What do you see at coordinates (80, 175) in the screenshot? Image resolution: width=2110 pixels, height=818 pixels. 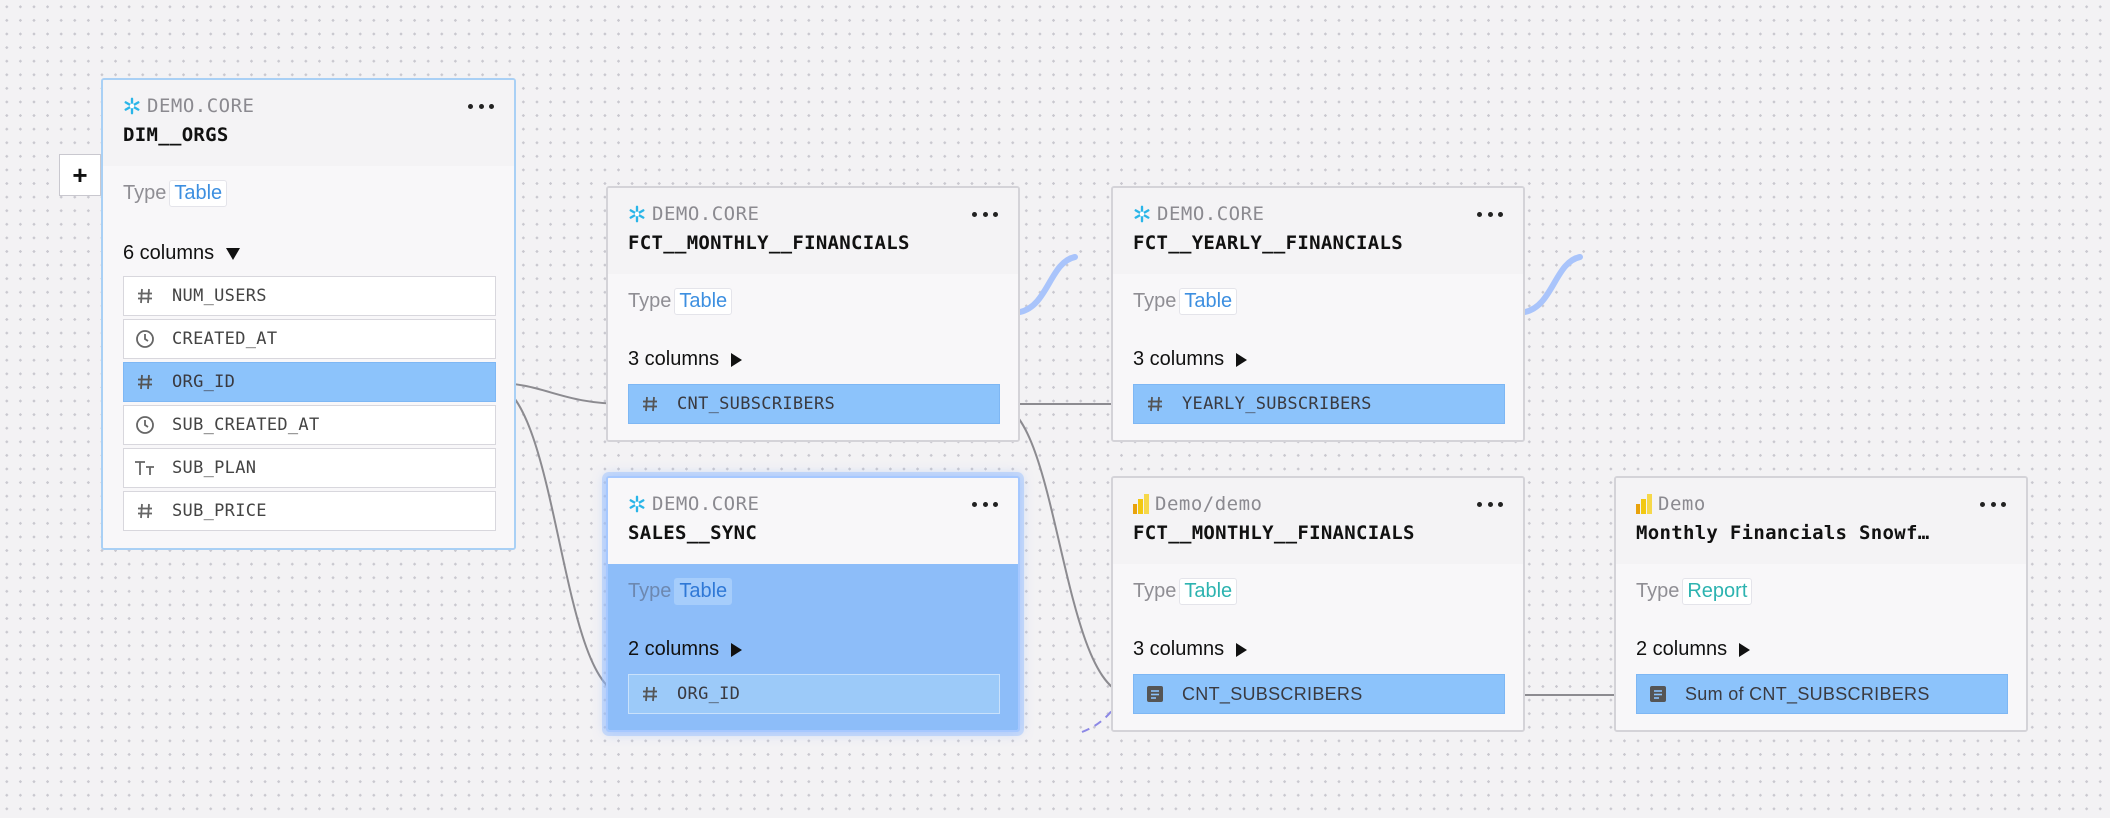 I see `add-node-button: +` at bounding box center [80, 175].